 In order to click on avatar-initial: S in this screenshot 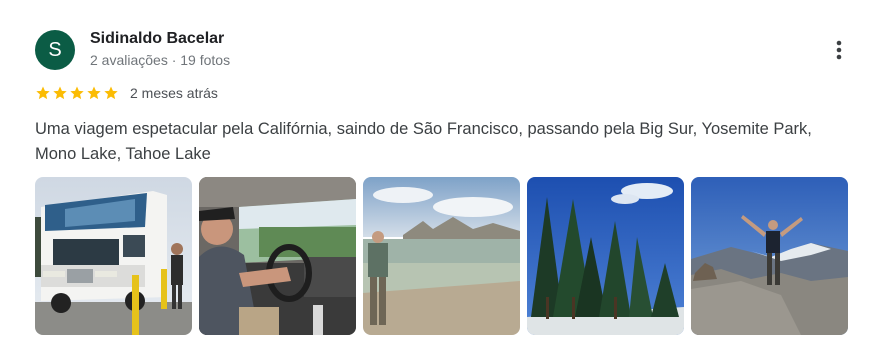, I will do `click(55, 50)`.